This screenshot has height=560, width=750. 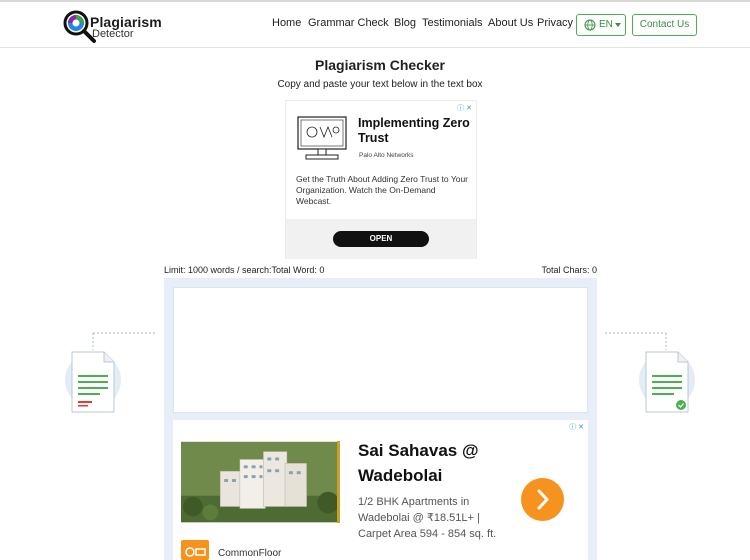 I want to click on nav-testimonials: Testimonials, so click(x=452, y=23).